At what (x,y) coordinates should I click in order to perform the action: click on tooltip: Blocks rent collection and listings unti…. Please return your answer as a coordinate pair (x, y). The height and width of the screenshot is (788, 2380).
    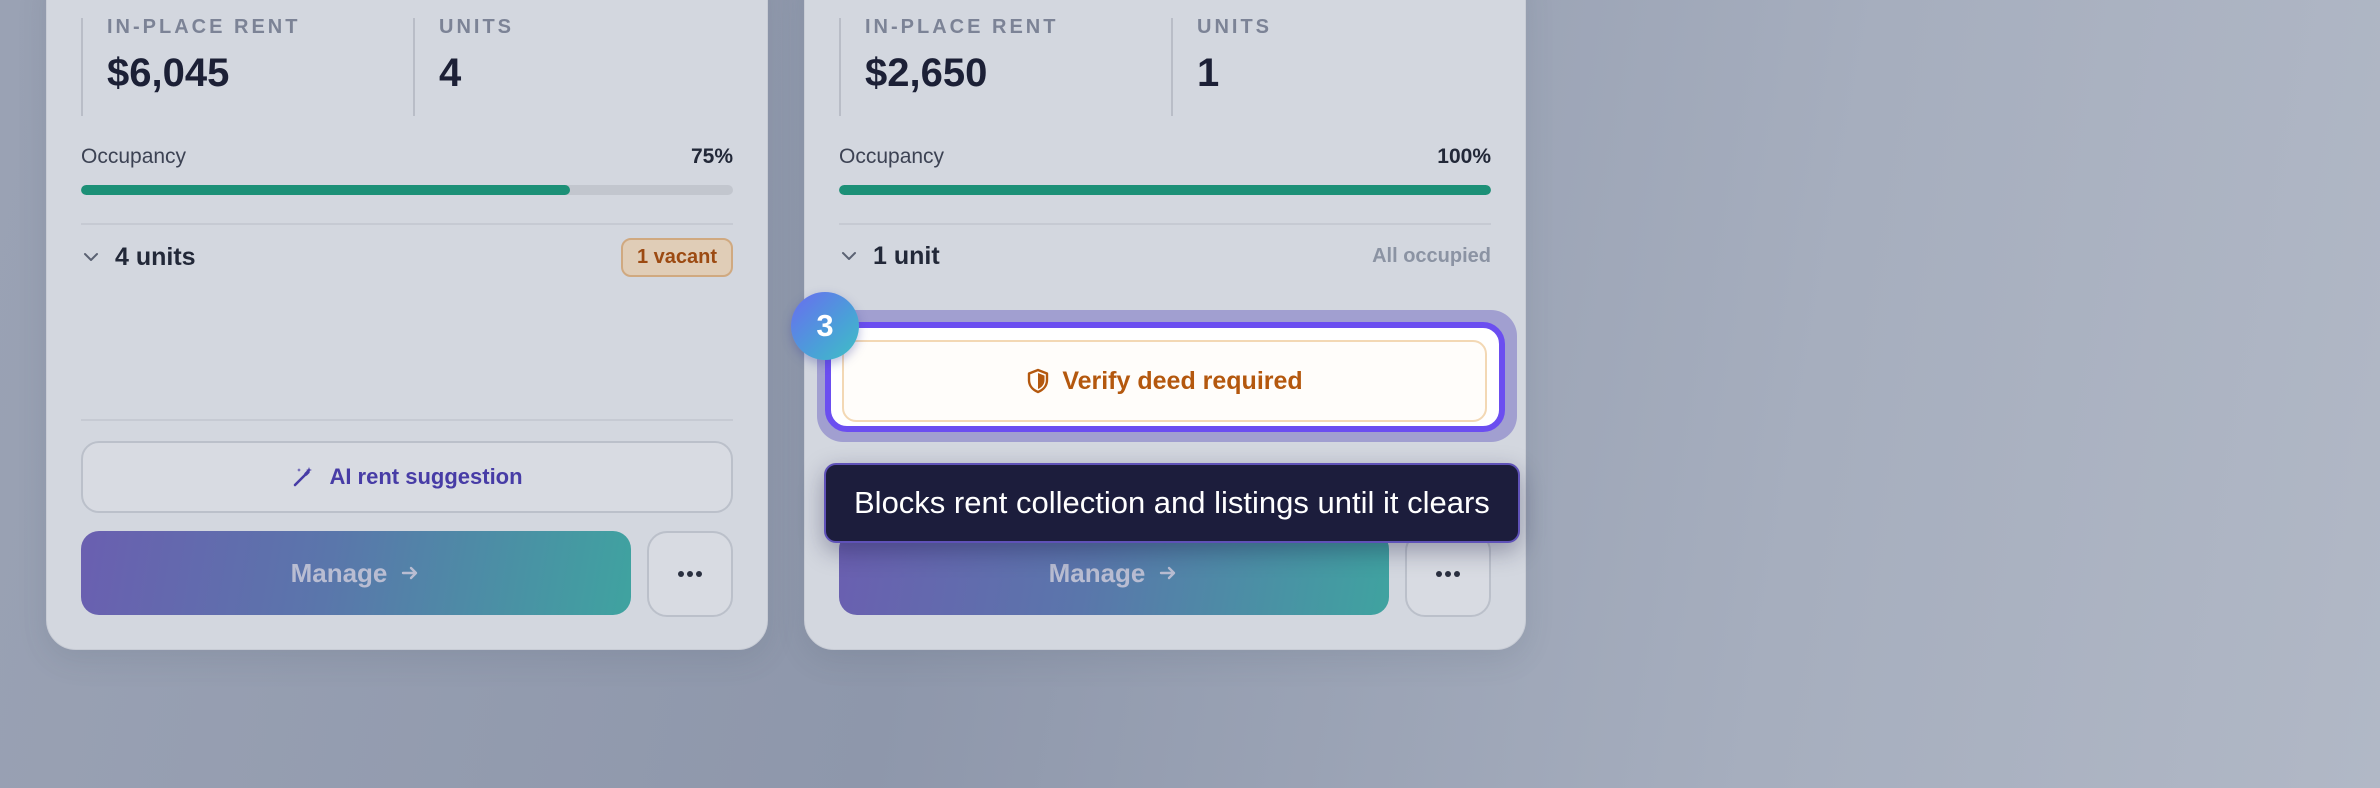
    Looking at the image, I should click on (1172, 503).